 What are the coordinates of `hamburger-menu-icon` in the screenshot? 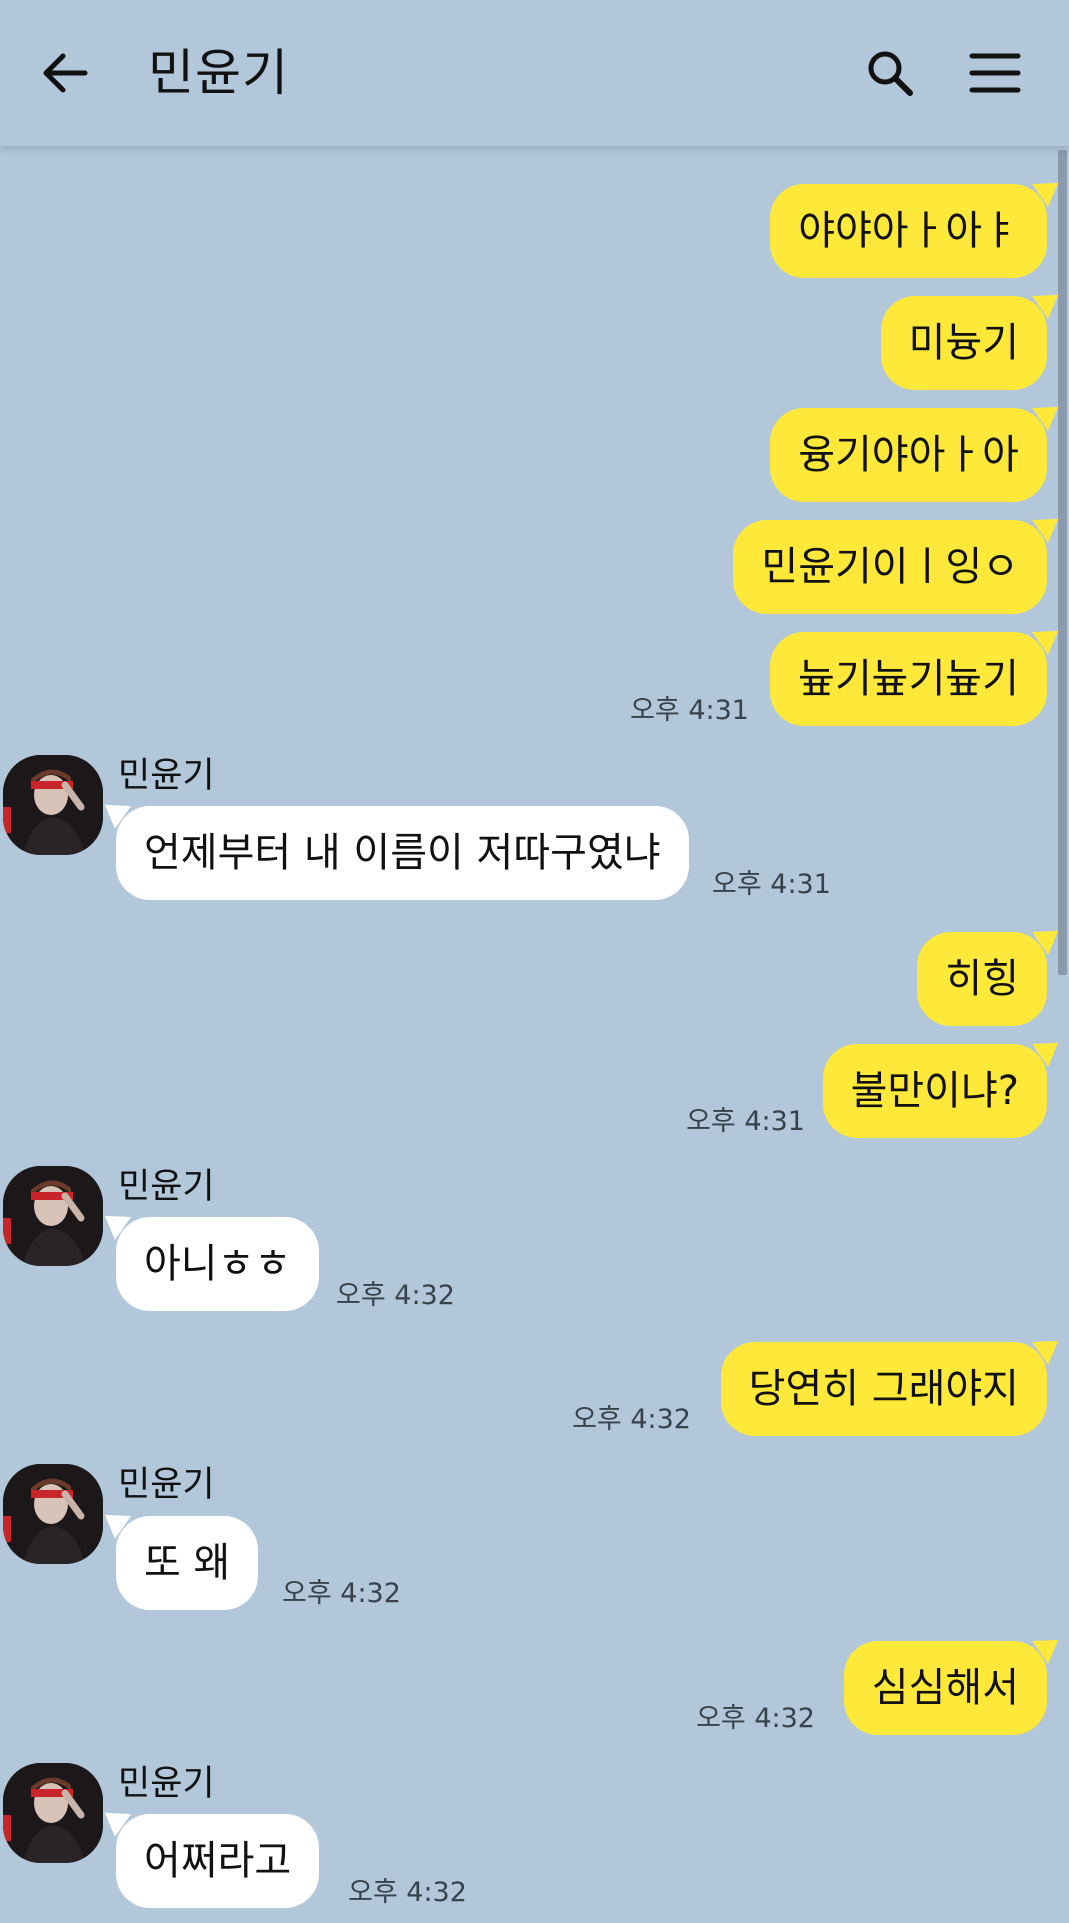 It's located at (995, 73).